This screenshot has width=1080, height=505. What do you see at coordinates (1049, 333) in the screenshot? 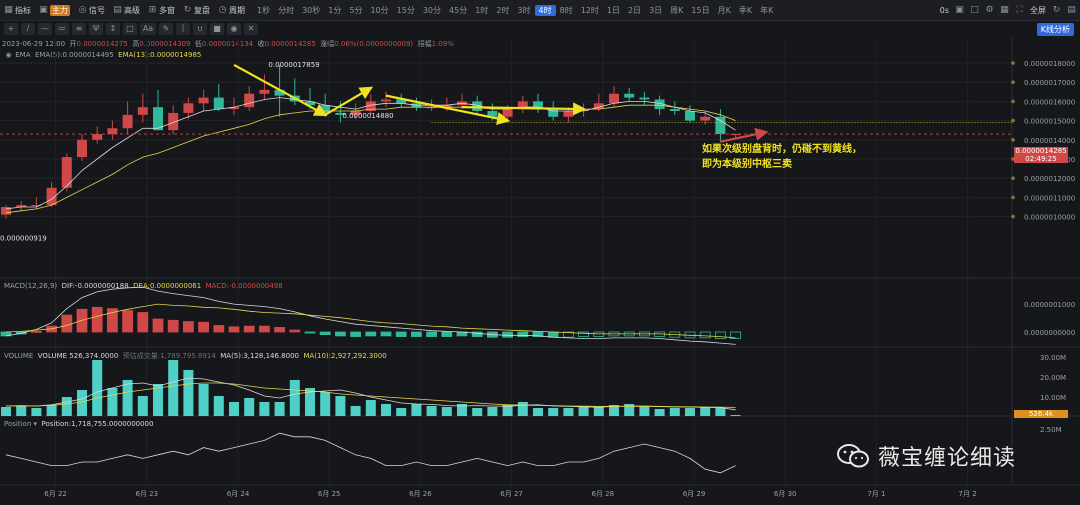
I see `macd-tick-label: 0.0000000000` at bounding box center [1049, 333].